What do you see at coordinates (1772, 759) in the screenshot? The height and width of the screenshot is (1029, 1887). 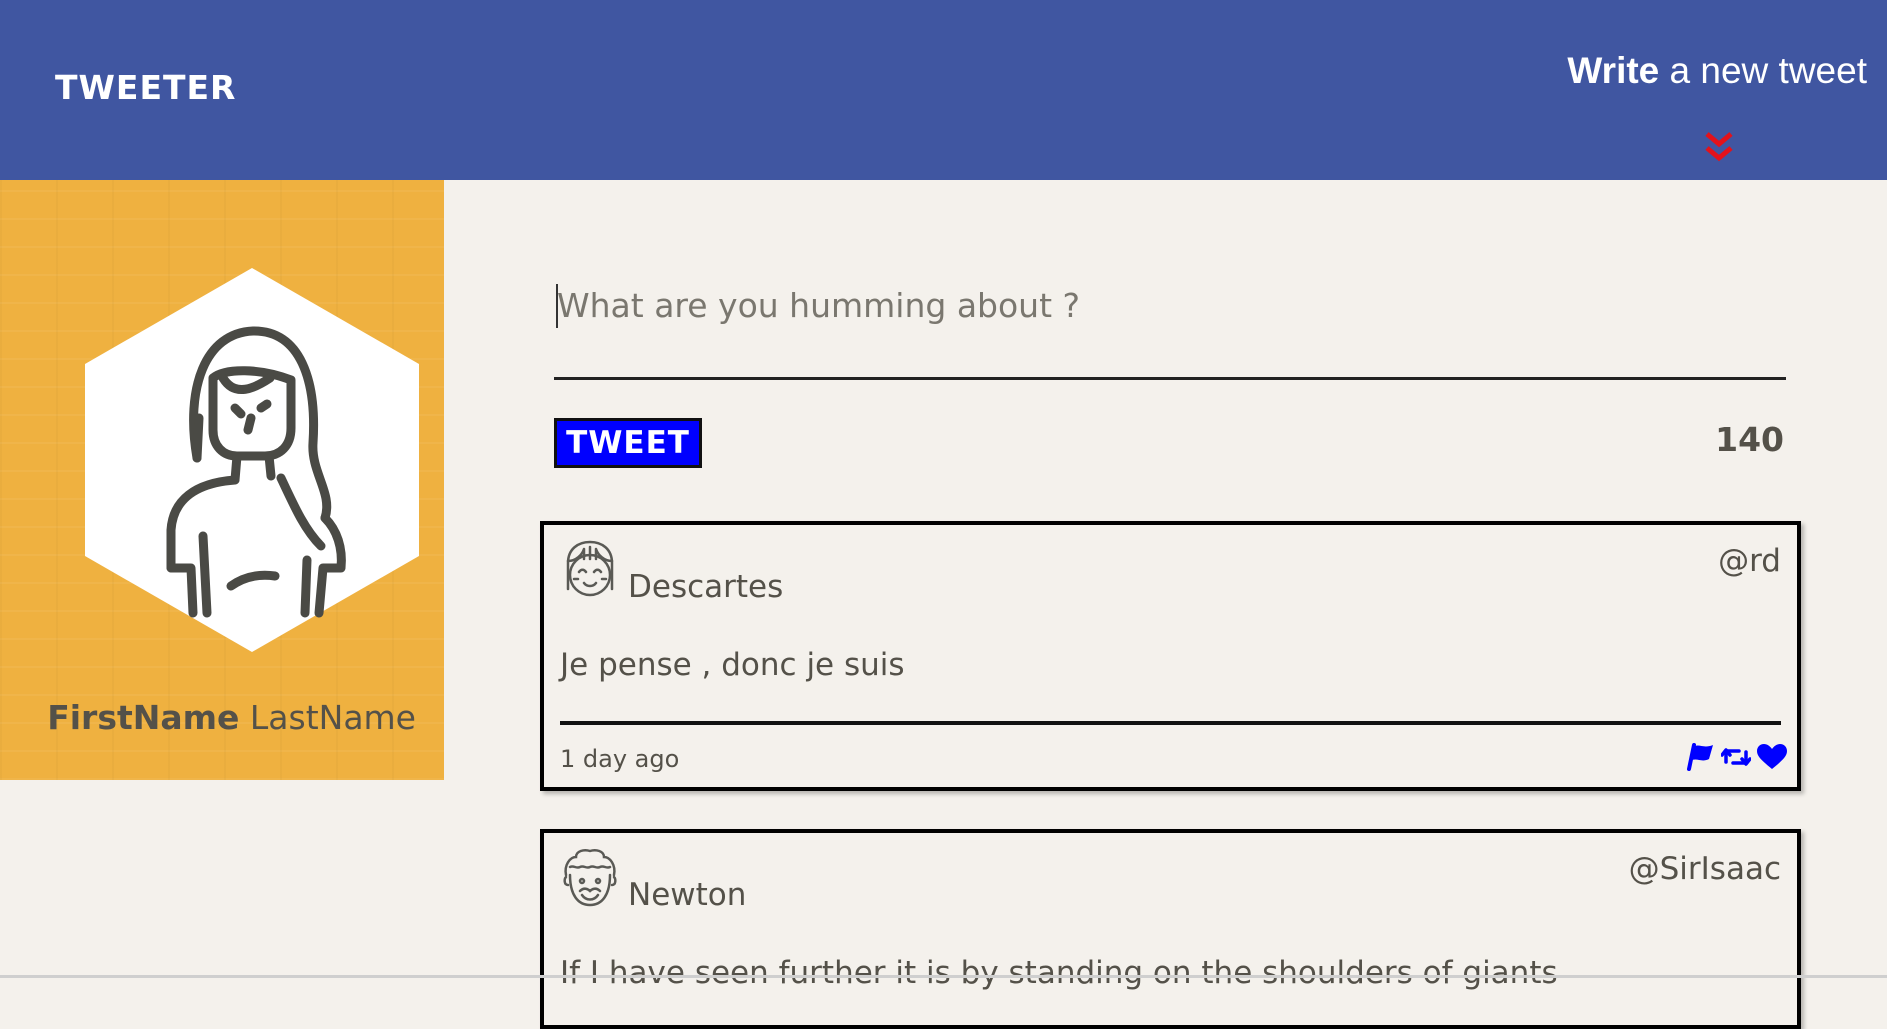 I see `heart-icon` at bounding box center [1772, 759].